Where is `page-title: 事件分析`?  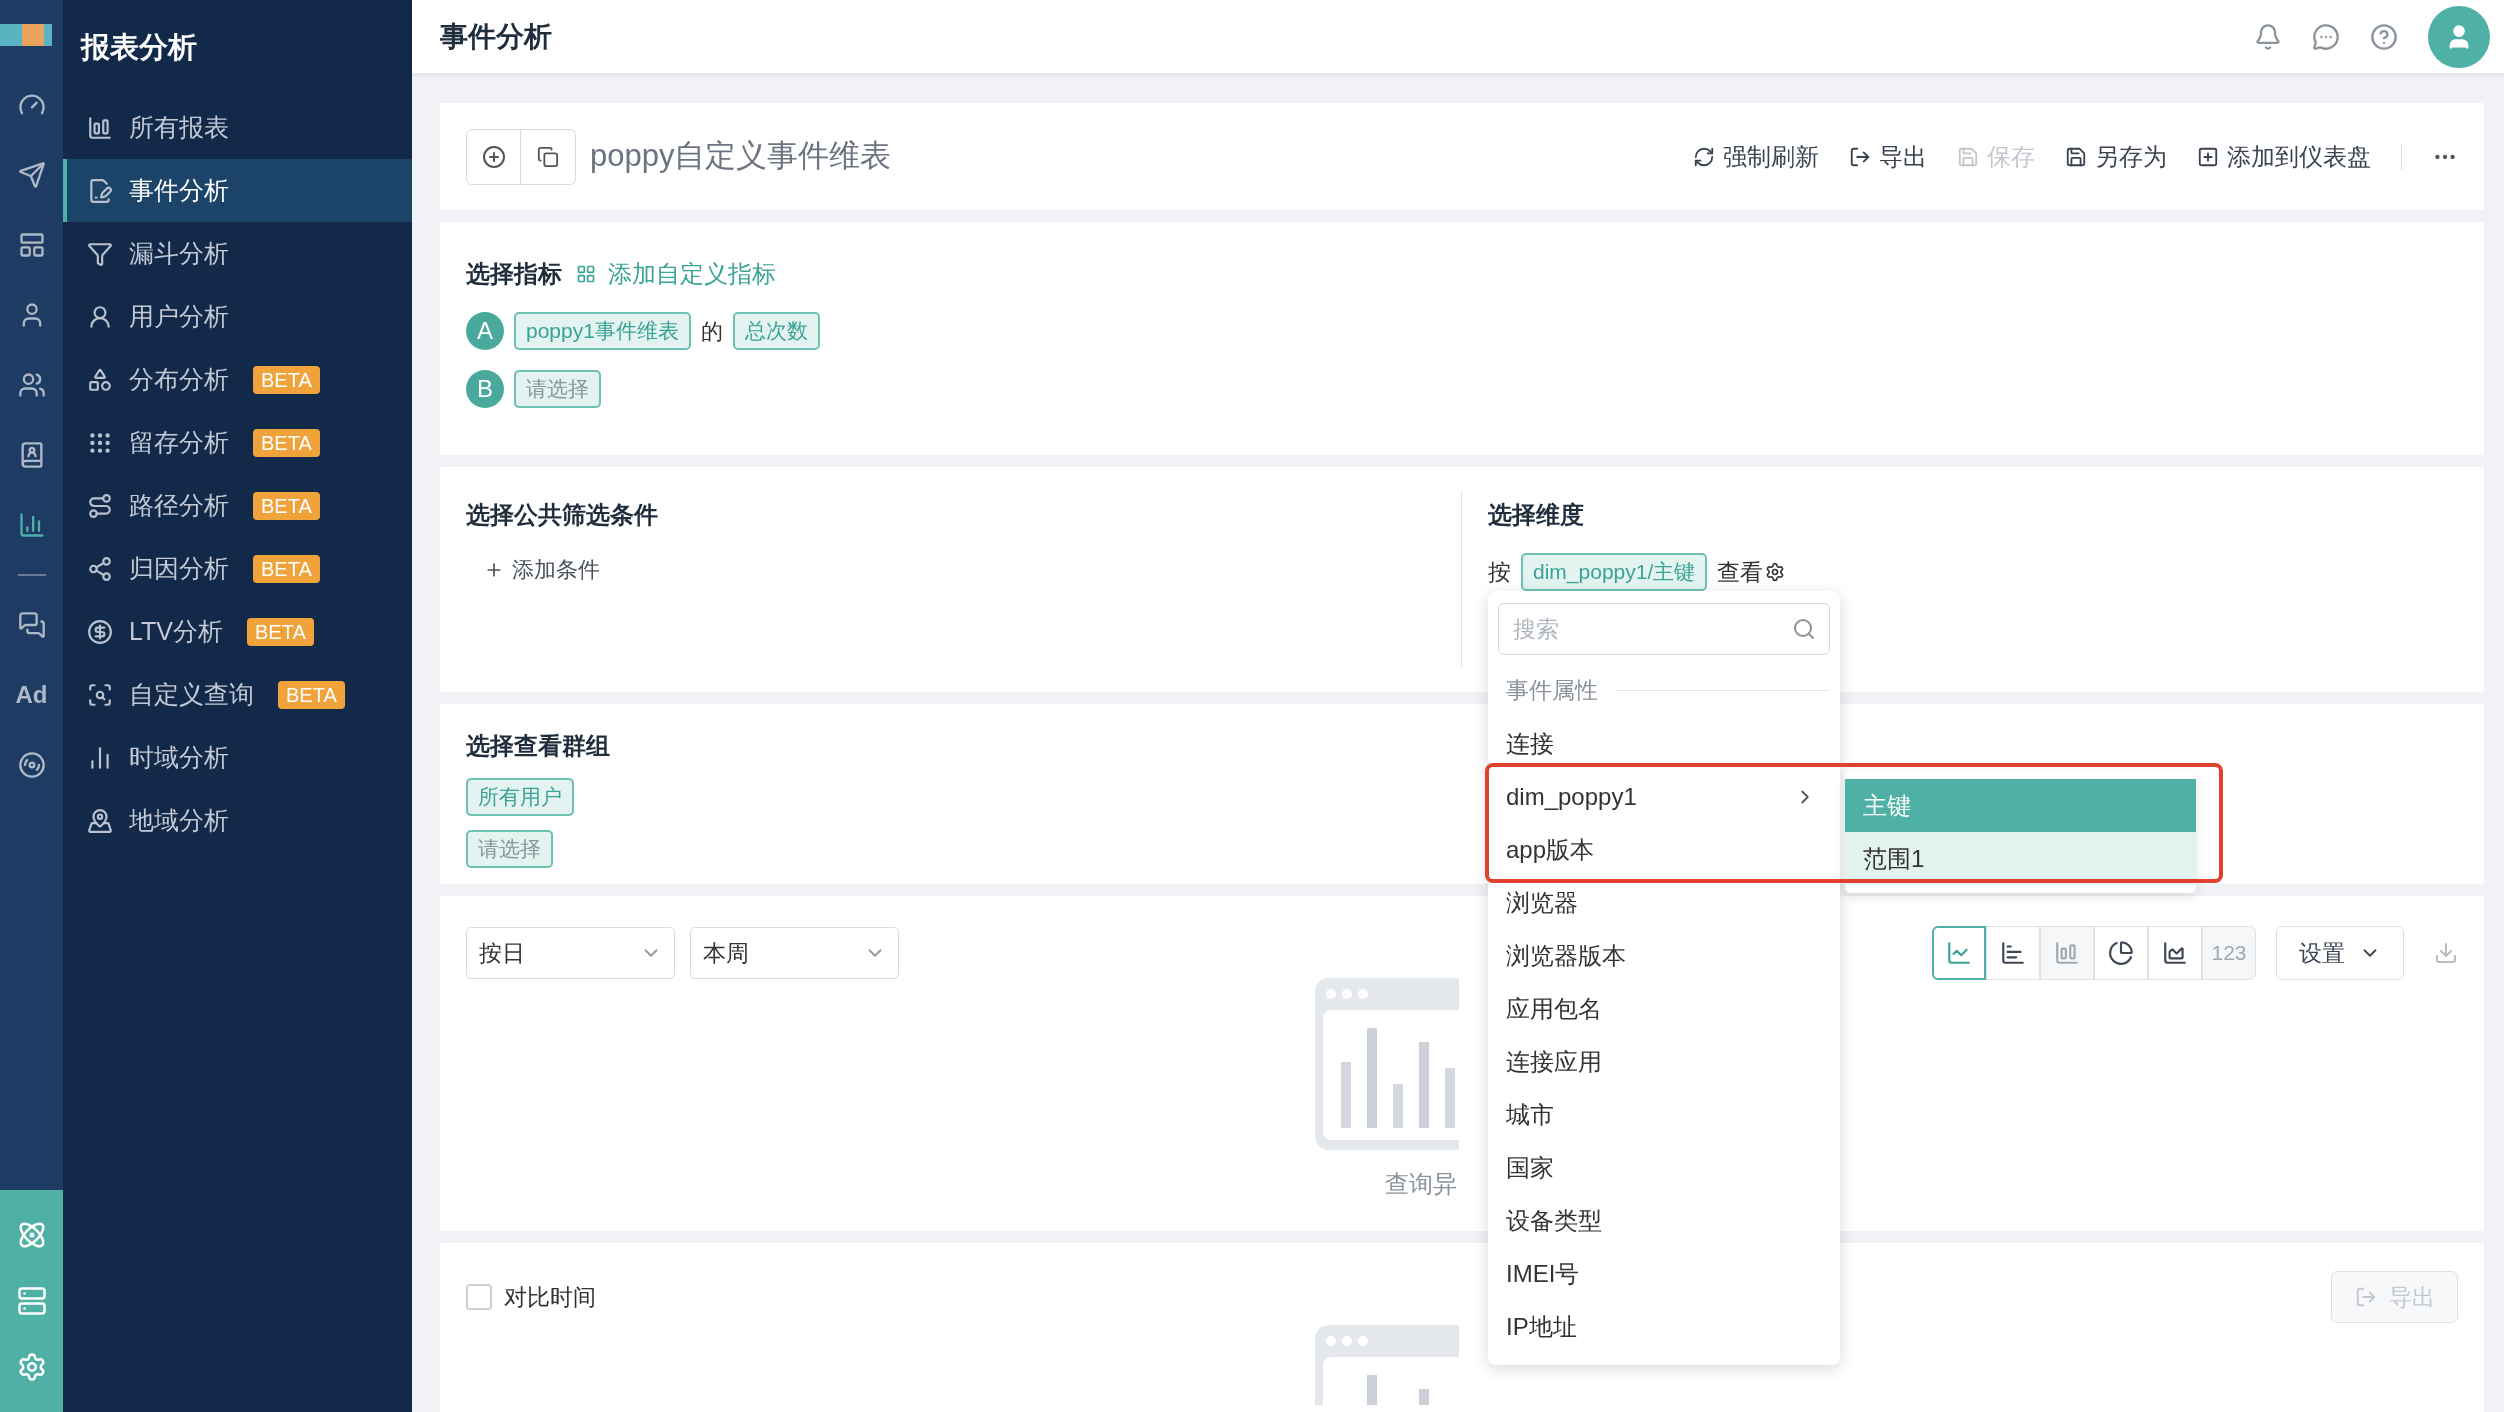 page-title: 事件分析 is located at coordinates (496, 36).